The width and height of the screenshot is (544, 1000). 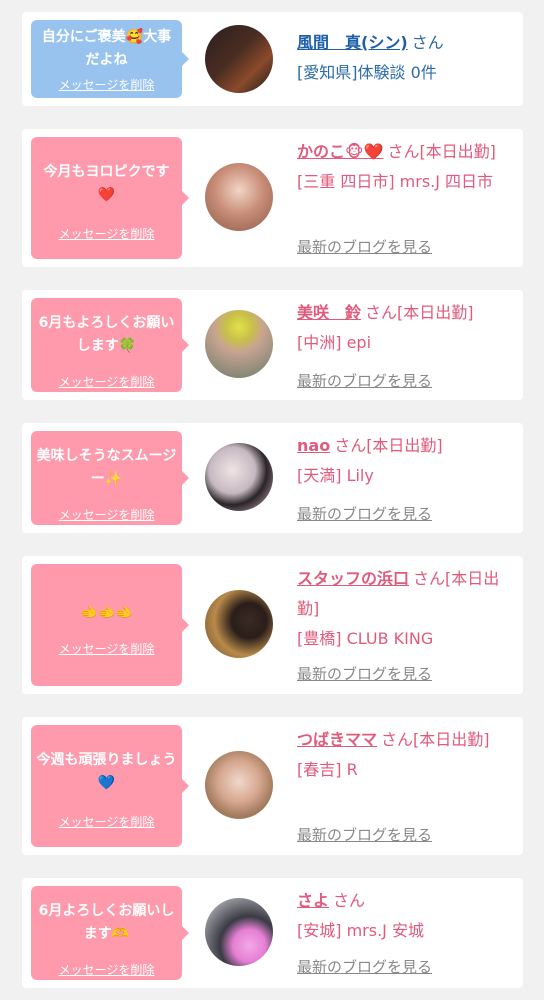 I want to click on user-info: nao さん[本日出勤] [天満] Lily, so click(x=408, y=461).